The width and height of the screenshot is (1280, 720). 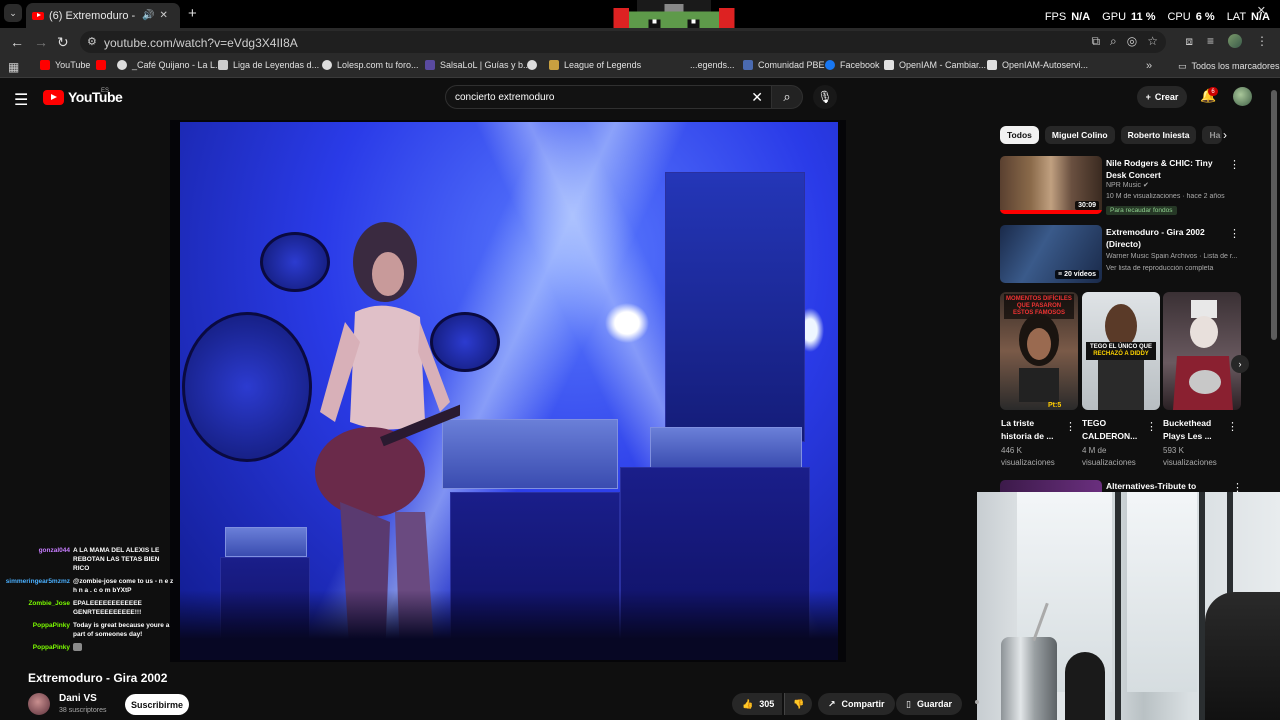 I want to click on chat-text: EPALEEEEEEEEEEEE GENRTEEEEEEEEE!!!, so click(x=107, y=608).